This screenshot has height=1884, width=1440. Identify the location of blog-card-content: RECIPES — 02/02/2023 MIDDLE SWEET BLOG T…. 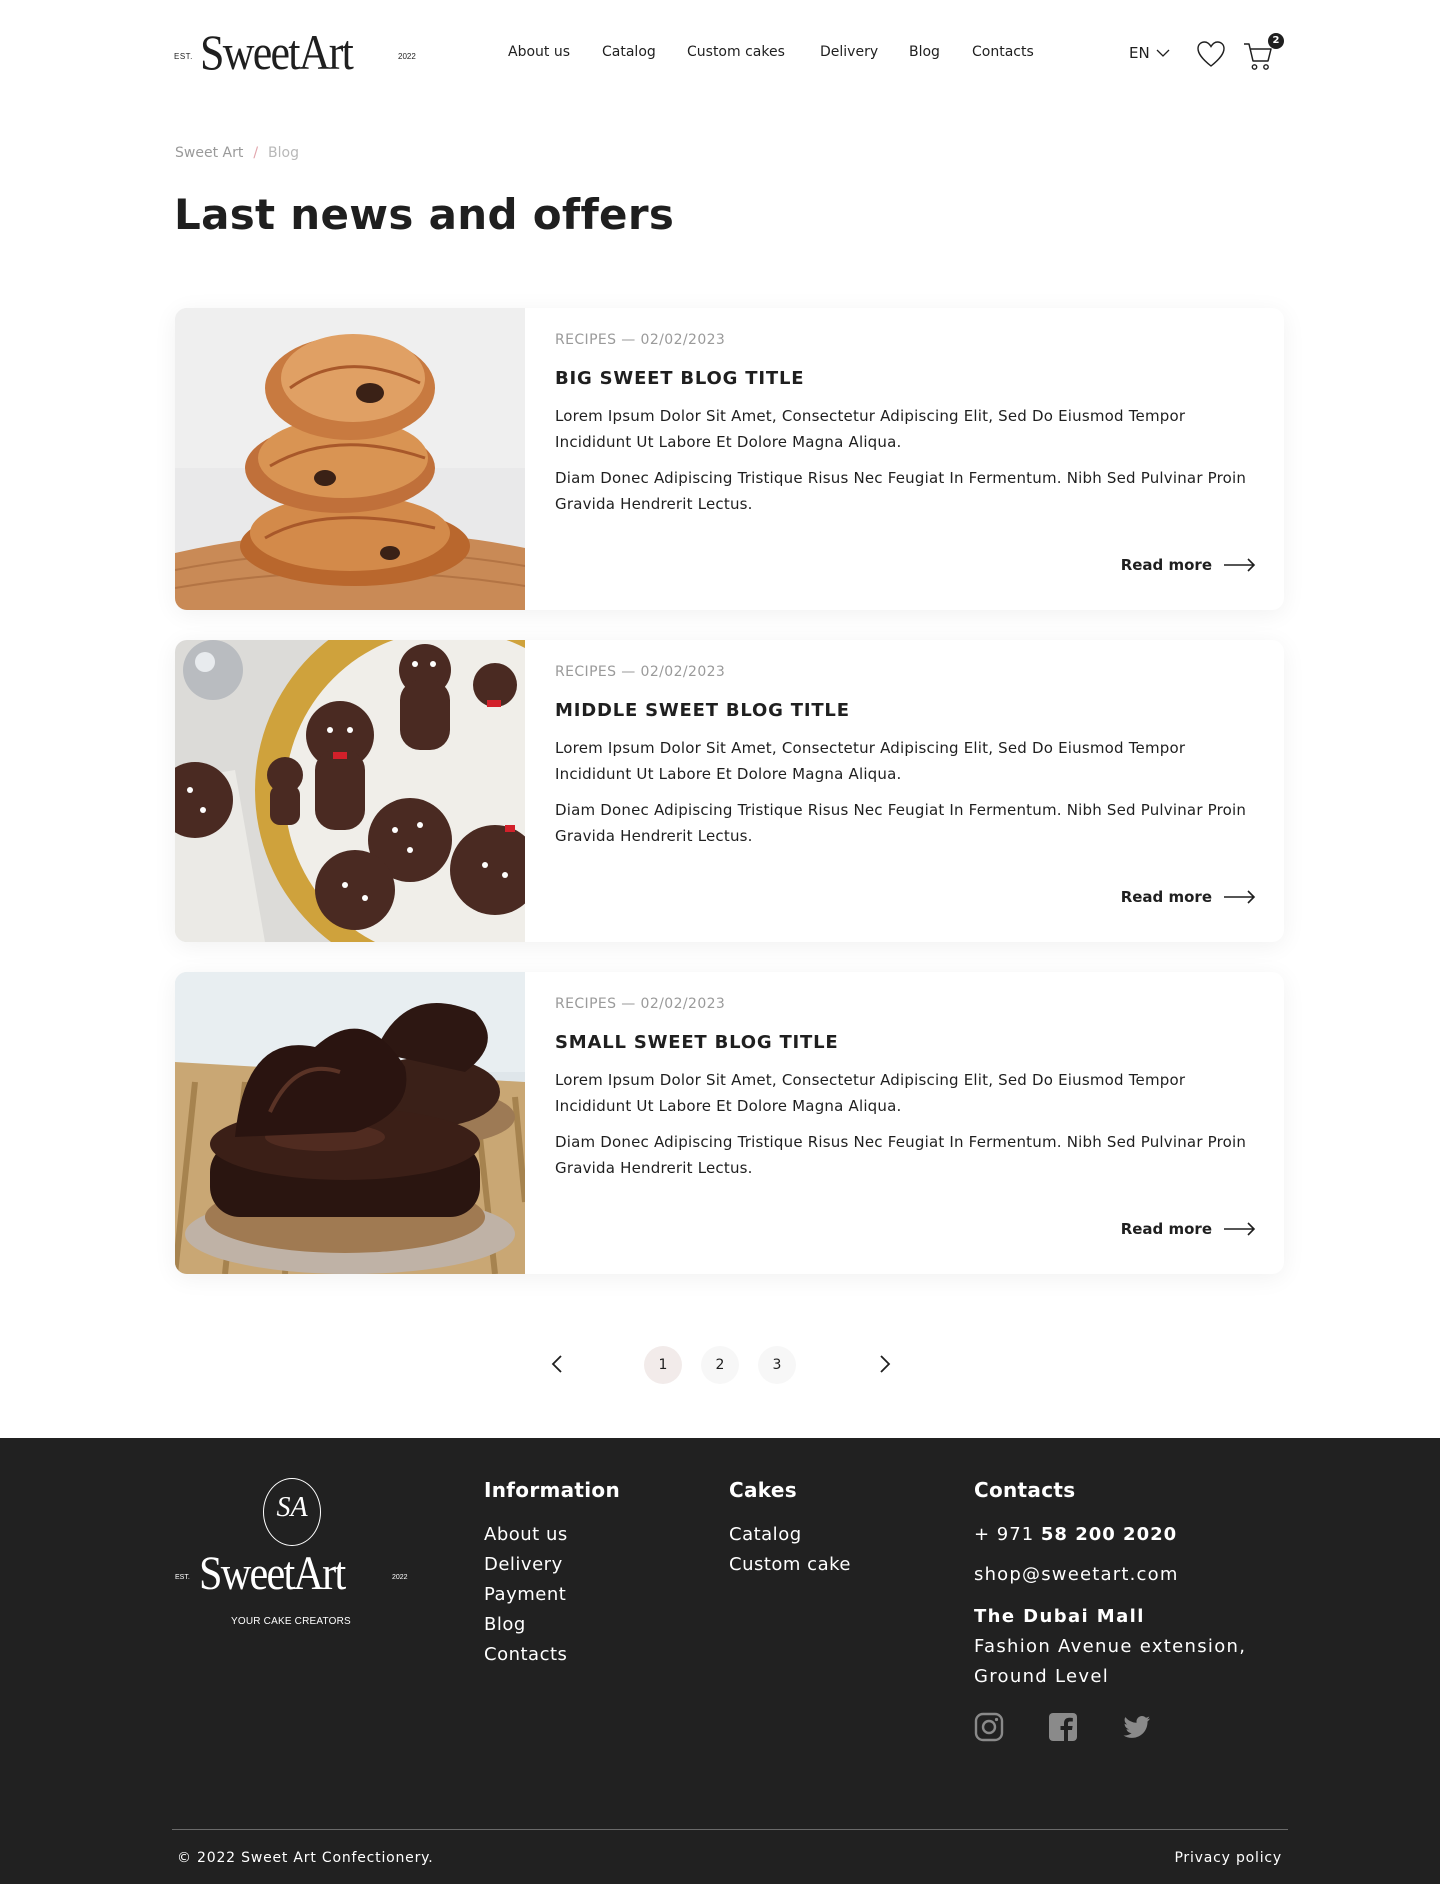
(905, 756).